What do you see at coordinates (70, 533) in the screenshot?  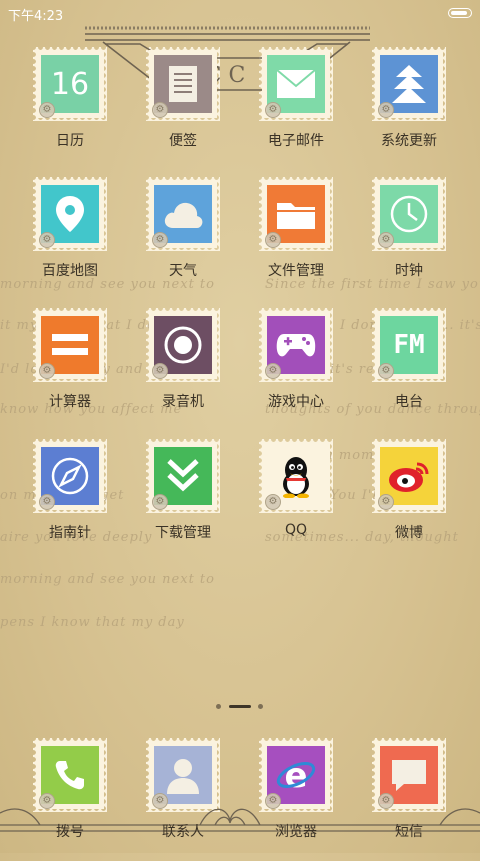 I see `app-label: 指南针` at bounding box center [70, 533].